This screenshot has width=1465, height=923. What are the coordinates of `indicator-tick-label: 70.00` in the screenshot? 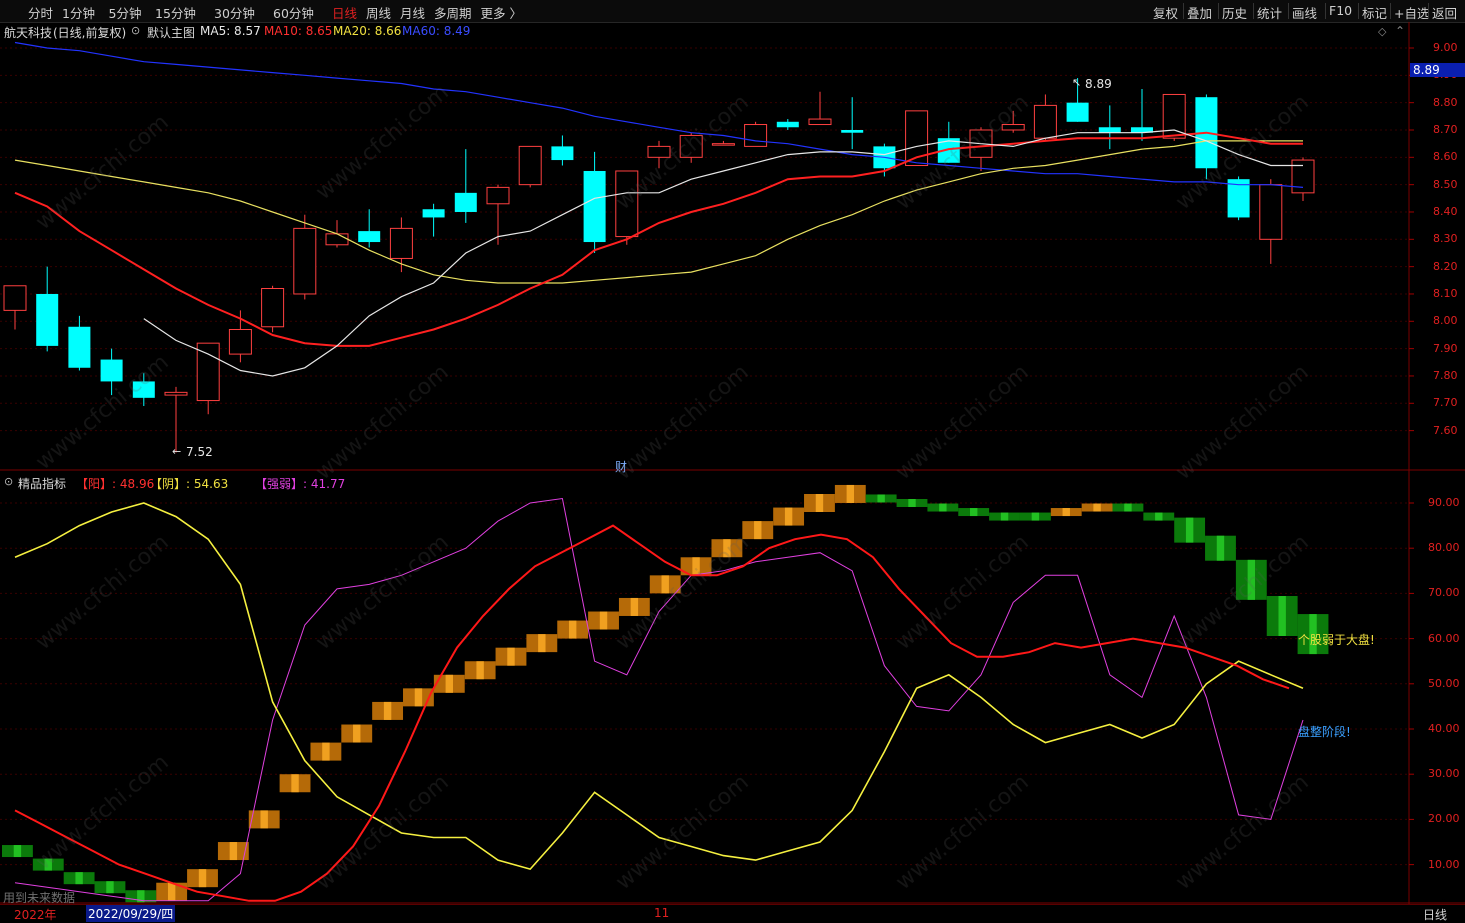 It's located at (1444, 593).